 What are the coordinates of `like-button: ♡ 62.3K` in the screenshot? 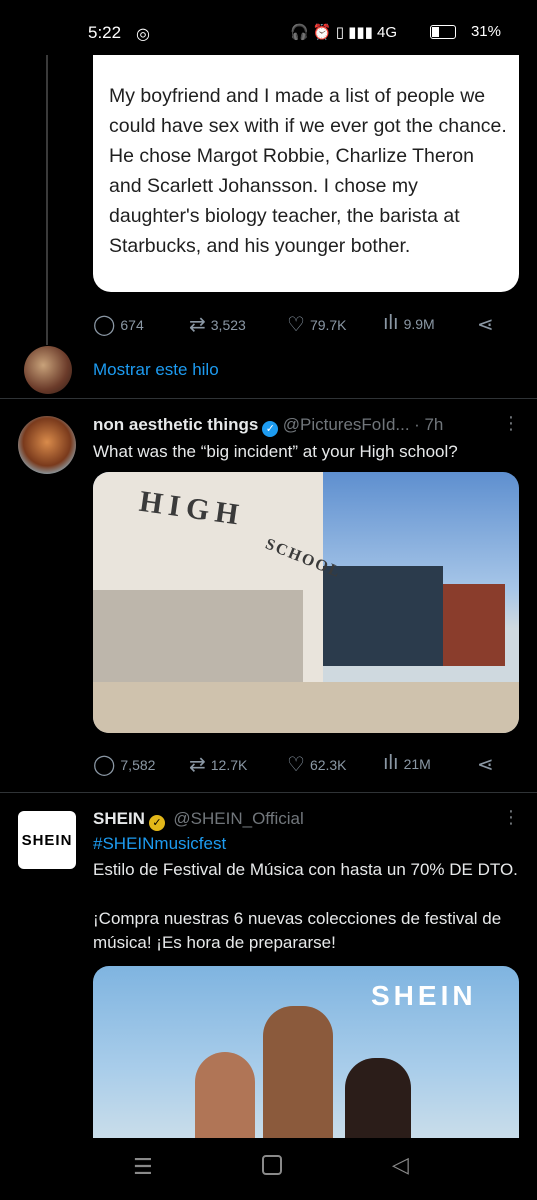 It's located at (317, 764).